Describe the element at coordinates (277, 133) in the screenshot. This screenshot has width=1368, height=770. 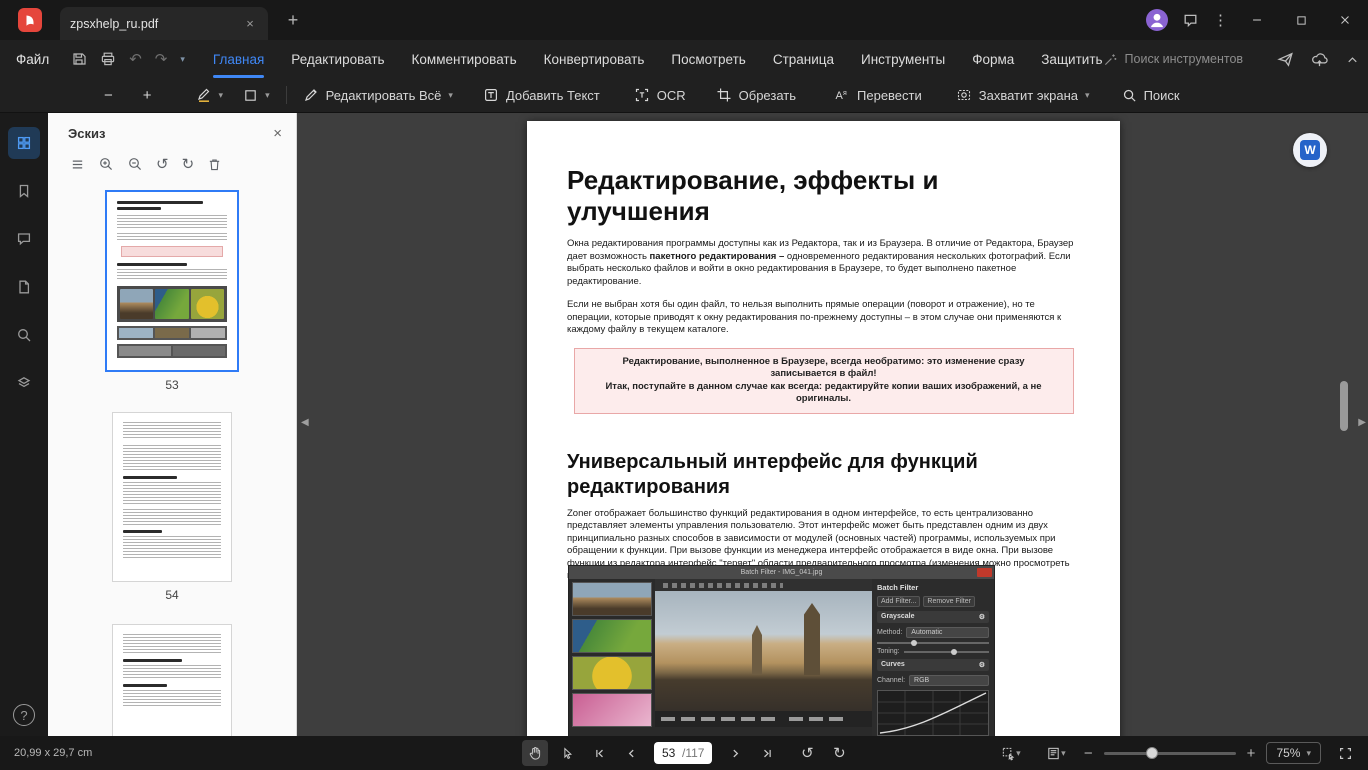
I see `thumbnail-panel-close-icon: ×` at that location.